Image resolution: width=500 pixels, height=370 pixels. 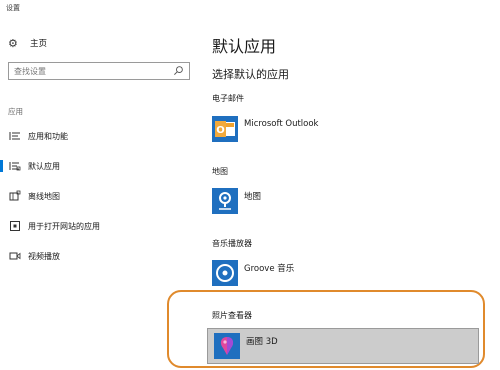 I want to click on default-app-email: O Microsoft Outlook, so click(x=265, y=129).